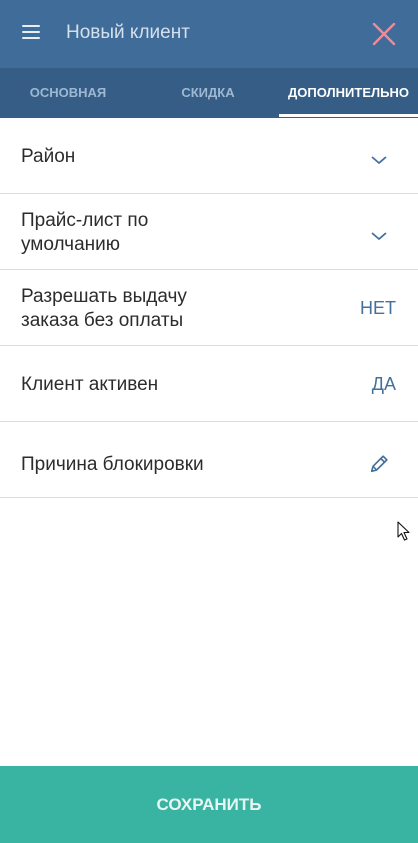  I want to click on price-list-label-line1: Прайс-лист по, so click(85, 220).